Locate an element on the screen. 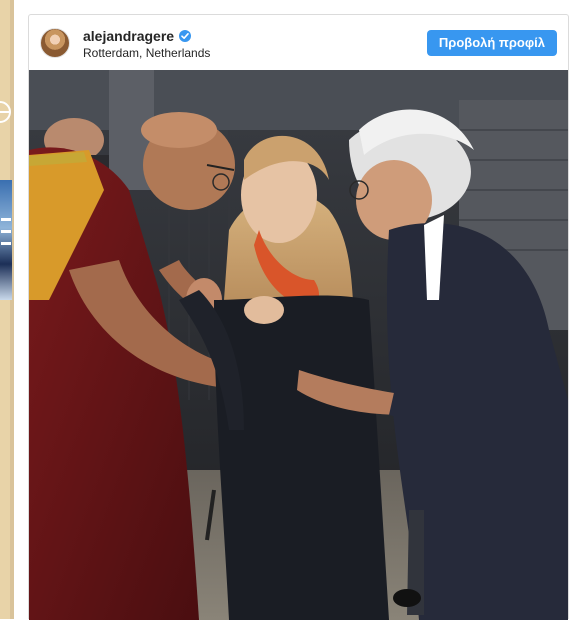 The image size is (576, 620). location-link: Rotterdam, Netherlands is located at coordinates (146, 53).